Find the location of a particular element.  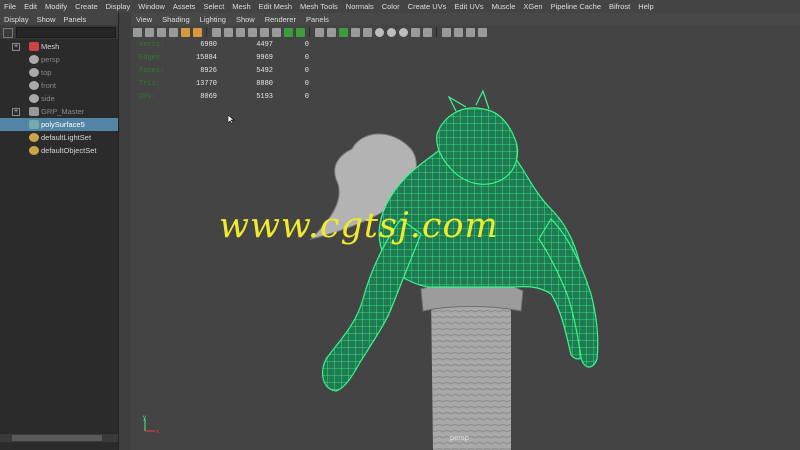

outliner-item-label: front is located at coordinates (49, 85).